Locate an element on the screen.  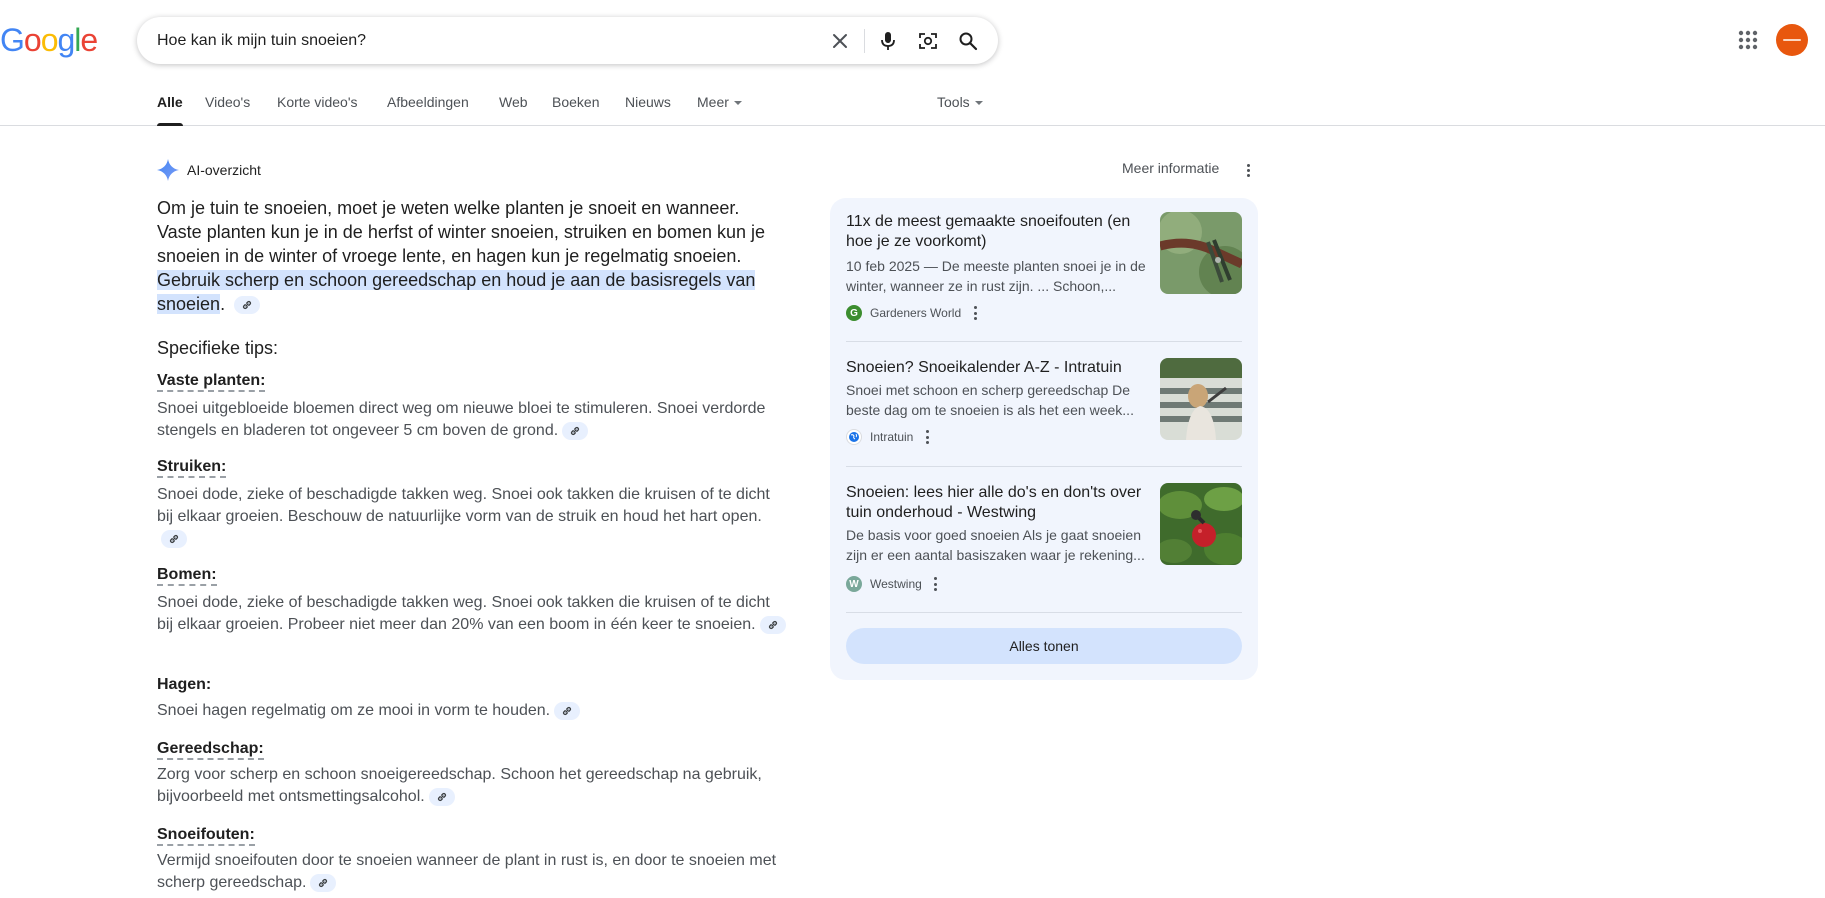
tab-alle: Alle is located at coordinates (170, 110).